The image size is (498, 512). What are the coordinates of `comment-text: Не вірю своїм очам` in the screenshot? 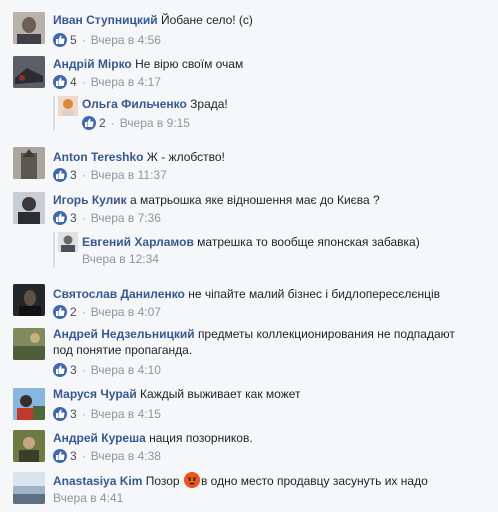 It's located at (189, 64).